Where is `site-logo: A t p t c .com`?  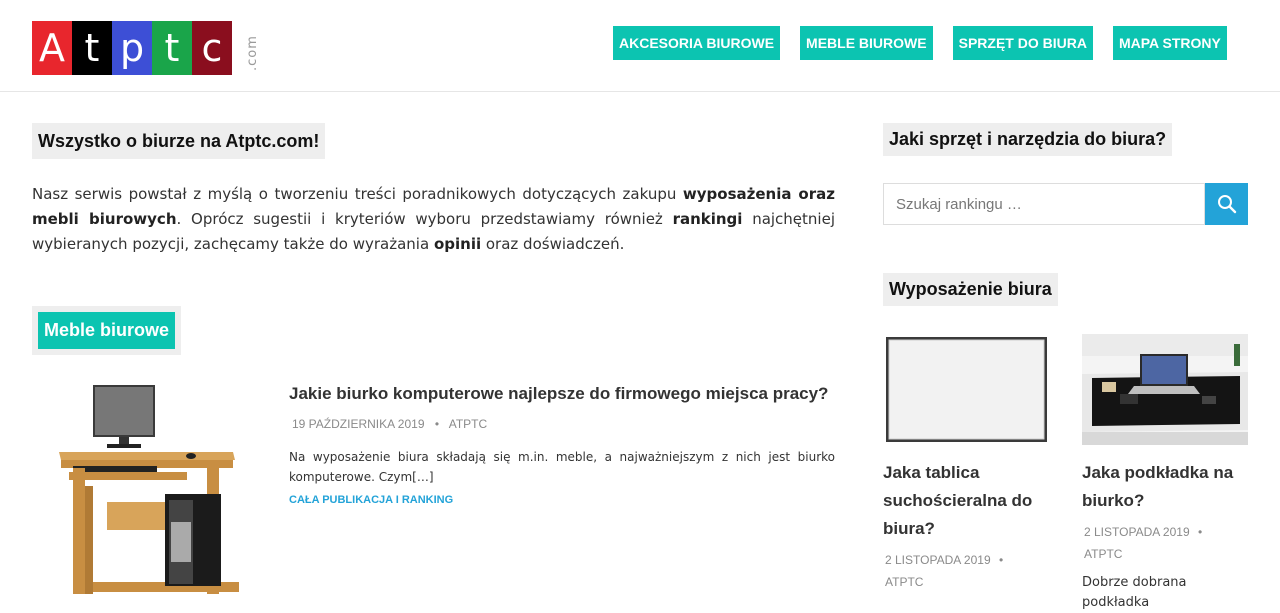 site-logo: A t p t c .com is located at coordinates (146, 48).